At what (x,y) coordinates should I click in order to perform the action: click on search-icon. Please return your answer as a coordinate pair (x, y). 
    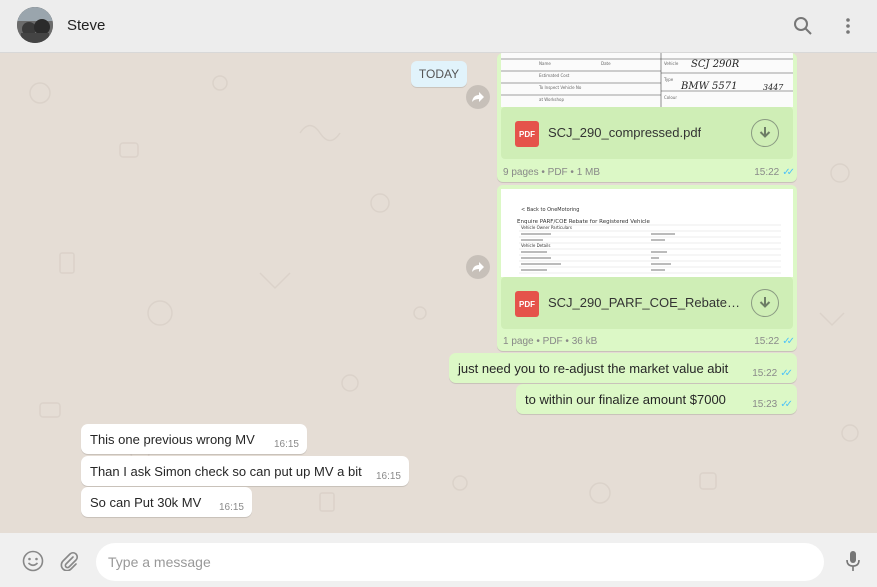
    Looking at the image, I should click on (803, 26).